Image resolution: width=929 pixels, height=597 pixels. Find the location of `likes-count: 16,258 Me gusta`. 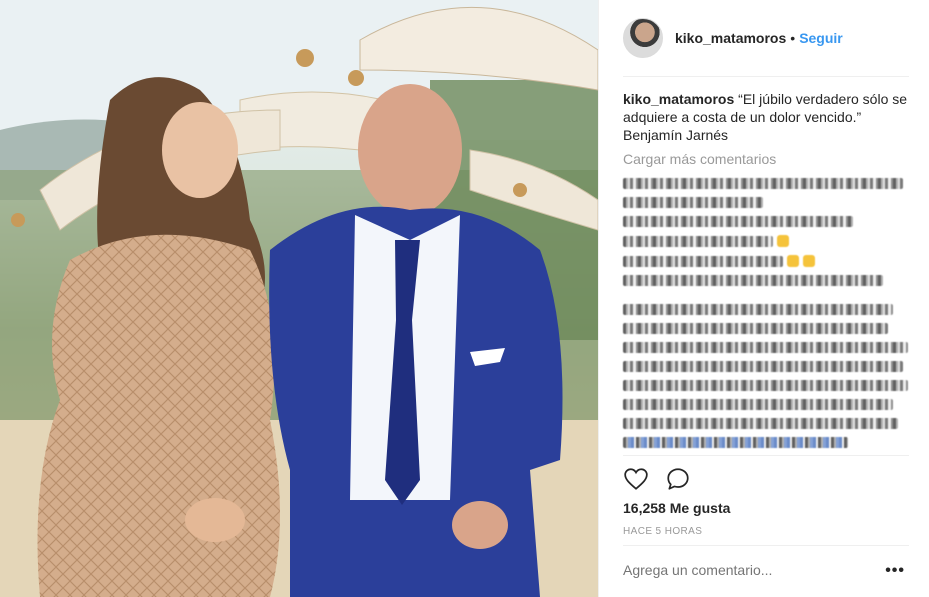

likes-count: 16,258 Me gusta is located at coordinates (676, 508).